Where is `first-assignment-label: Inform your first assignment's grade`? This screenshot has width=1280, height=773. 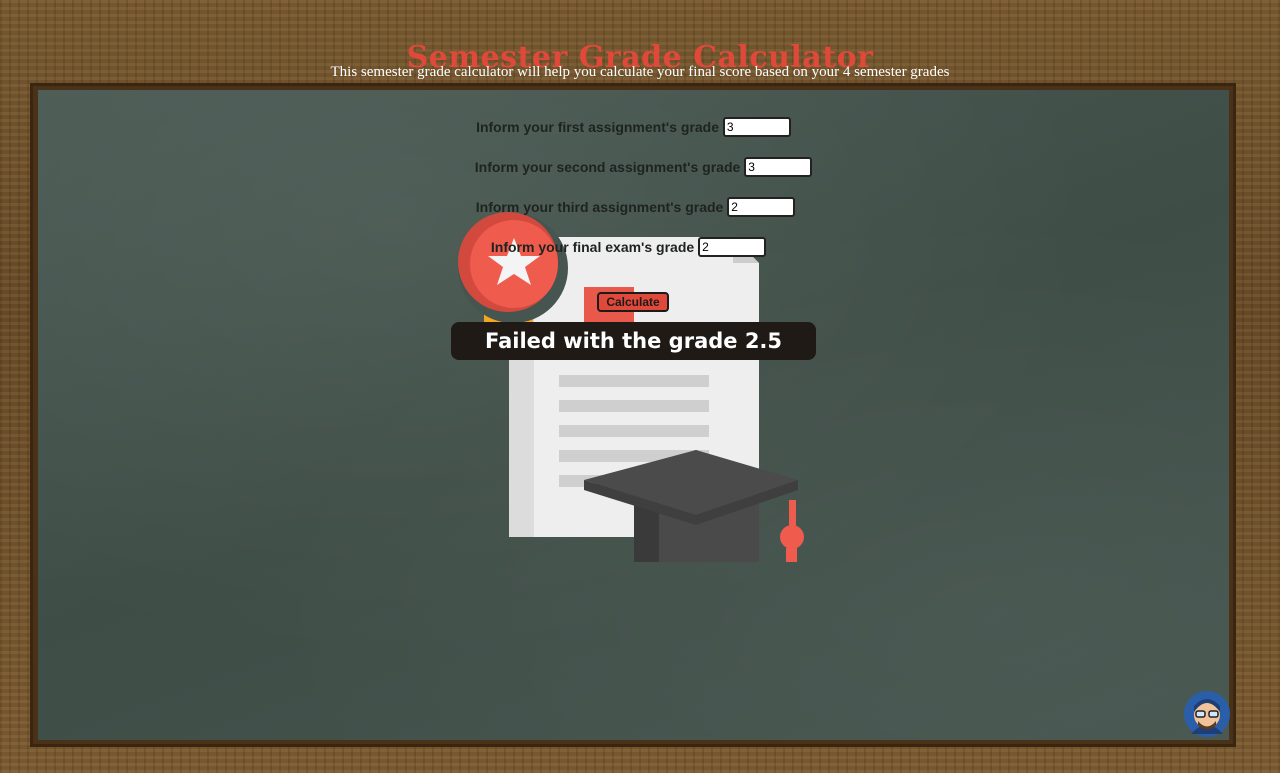 first-assignment-label: Inform your first assignment's grade is located at coordinates (598, 127).